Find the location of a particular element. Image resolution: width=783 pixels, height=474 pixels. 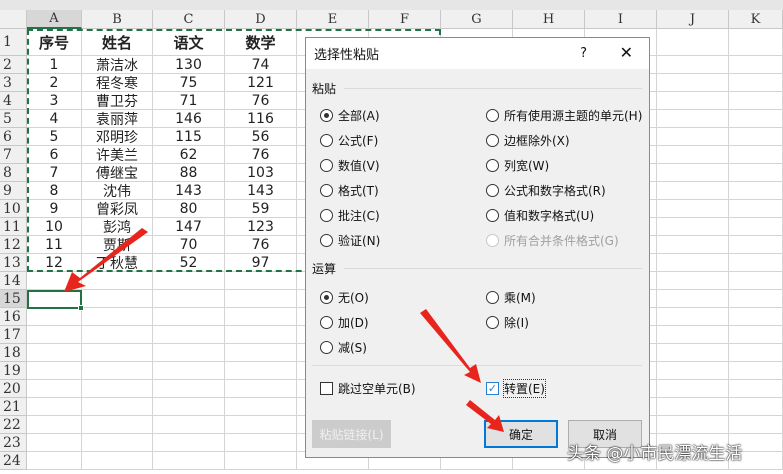

table-cell: 9 is located at coordinates (54, 209).